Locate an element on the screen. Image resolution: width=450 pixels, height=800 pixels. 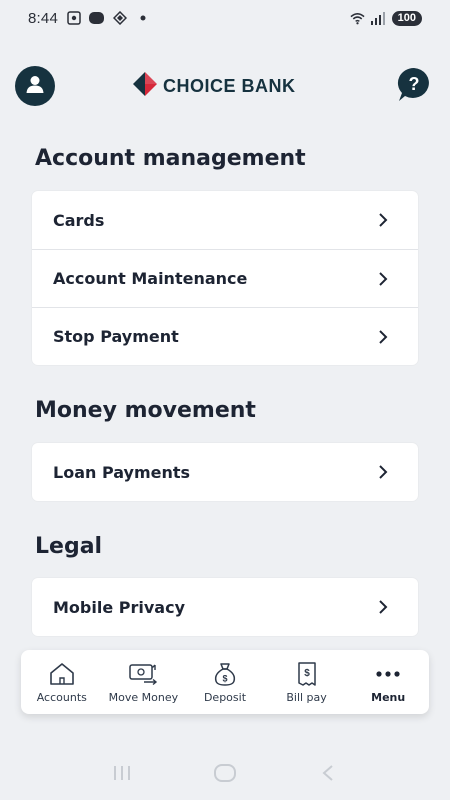
section-title-account-management: Account management is located at coordinates (170, 158).